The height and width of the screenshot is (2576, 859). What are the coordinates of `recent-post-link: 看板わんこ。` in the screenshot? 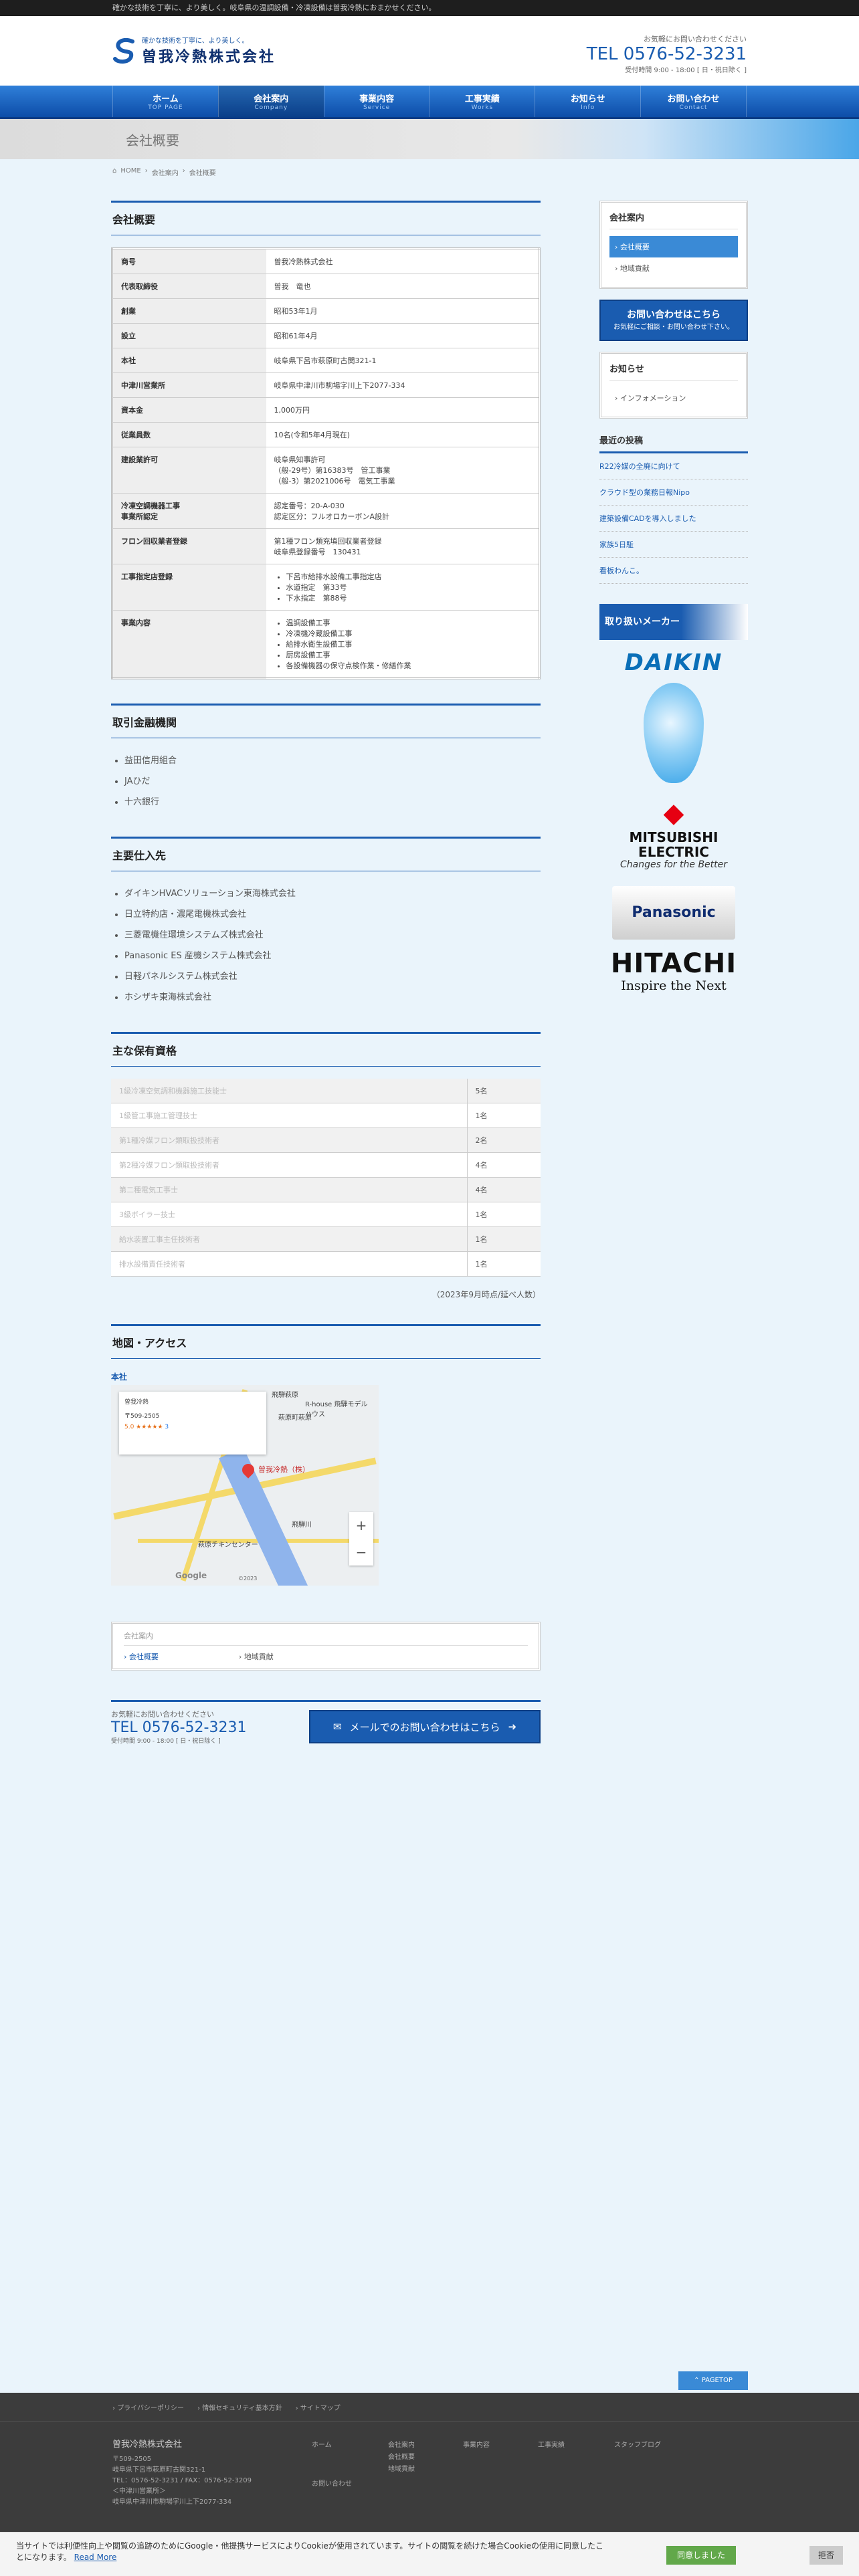 It's located at (673, 571).